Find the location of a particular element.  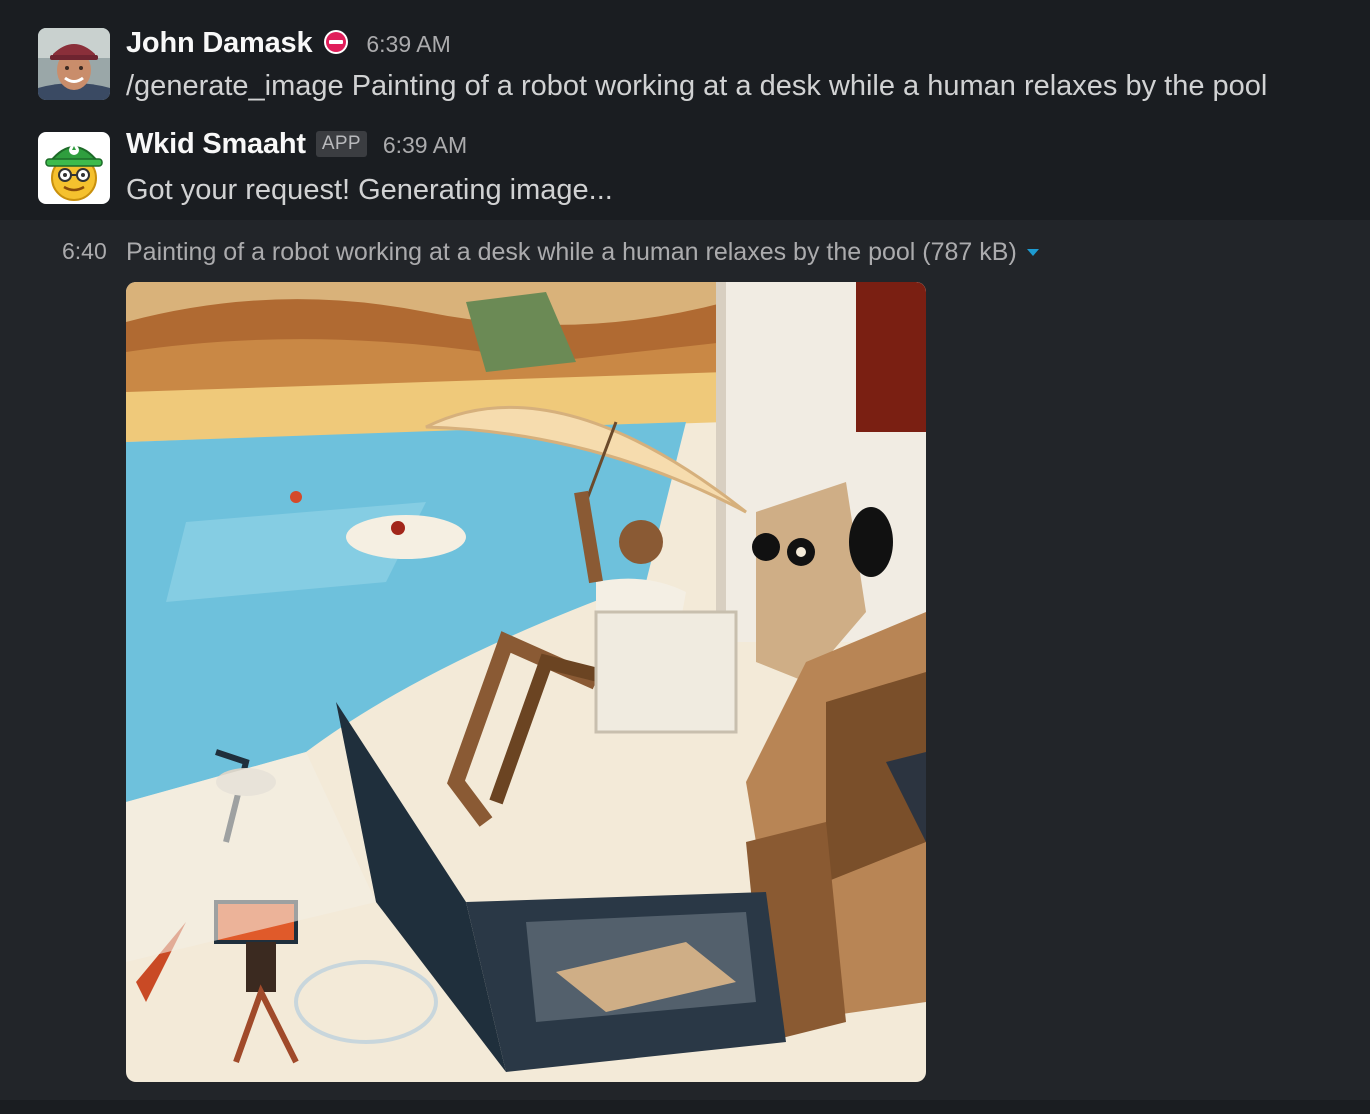

divider is located at coordinates (685, 1107).